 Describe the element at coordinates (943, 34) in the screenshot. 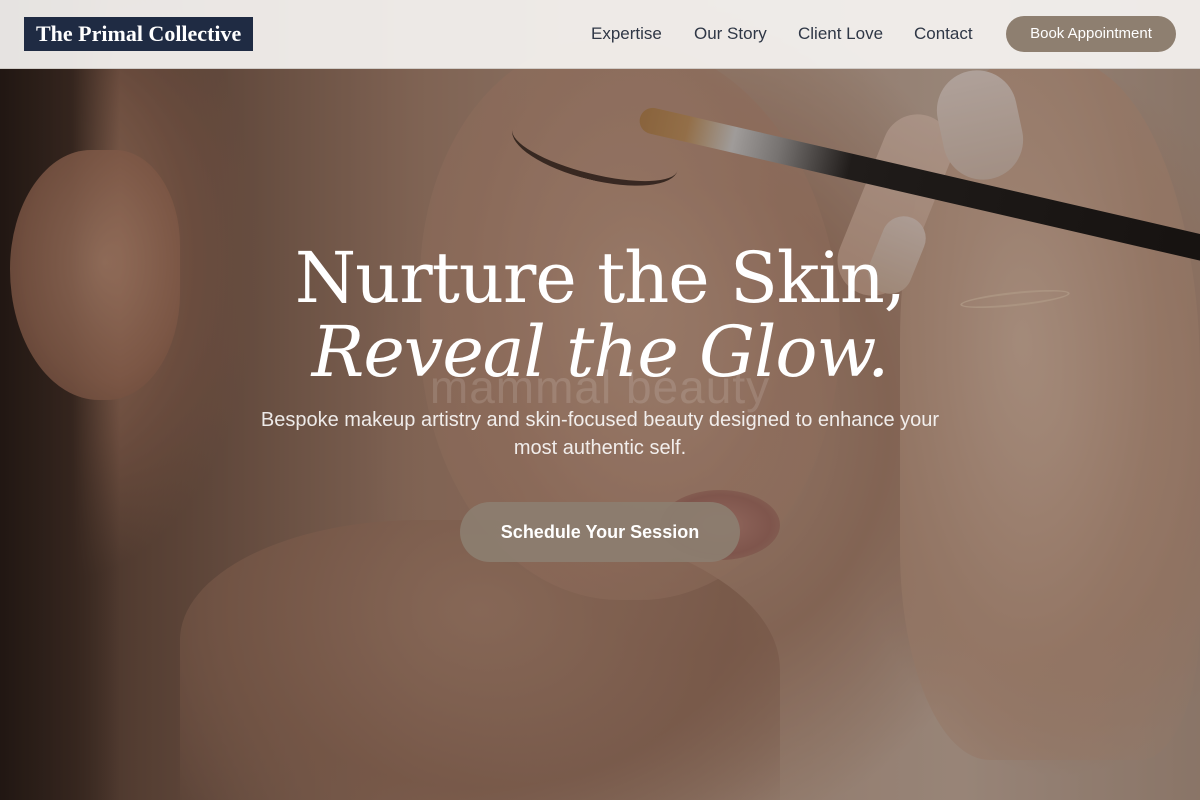

I see `nav-link-contact: Contact` at that location.